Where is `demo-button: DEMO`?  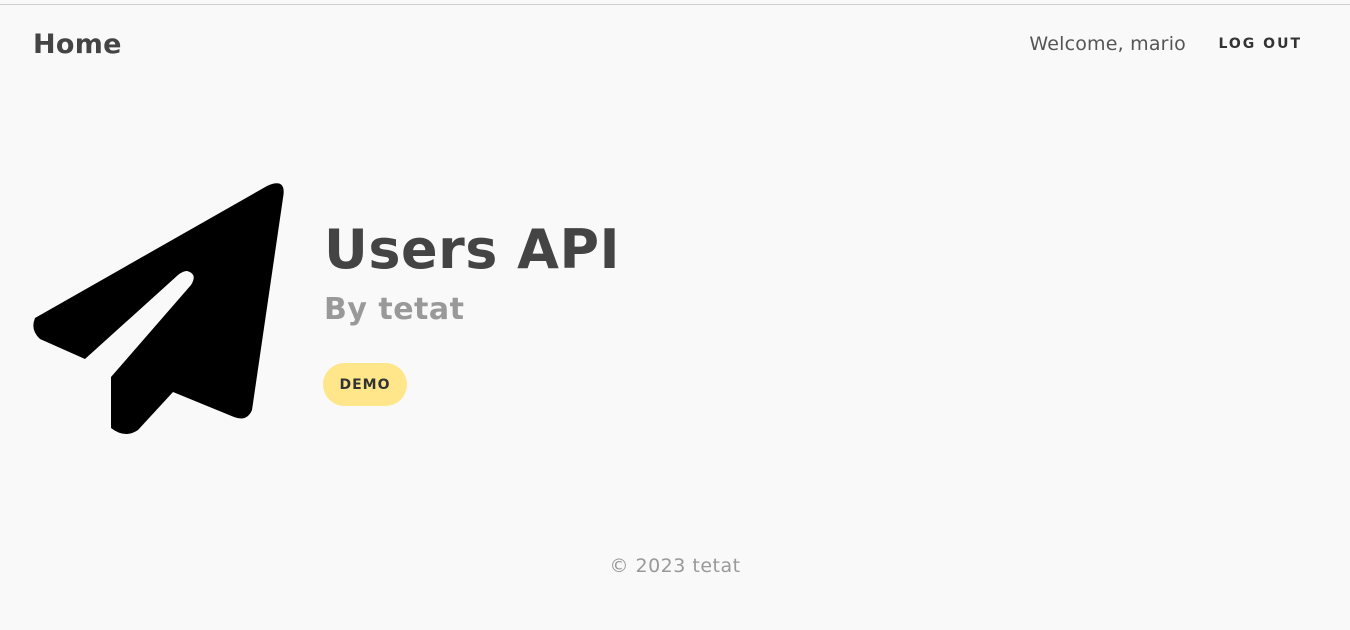
demo-button: DEMO is located at coordinates (365, 384).